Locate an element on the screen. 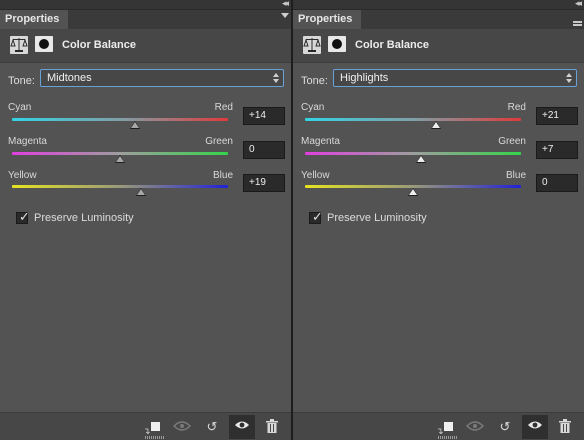 The width and height of the screenshot is (584, 440). cyan-red-value: +14 is located at coordinates (264, 116).